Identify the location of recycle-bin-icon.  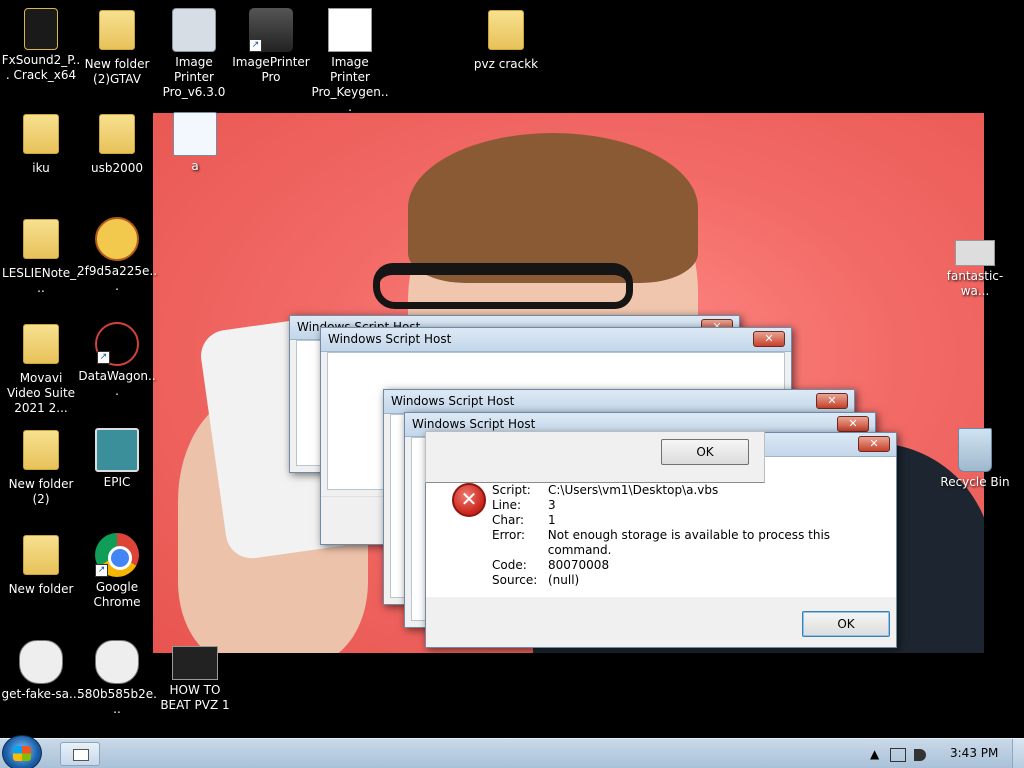
(975, 450).